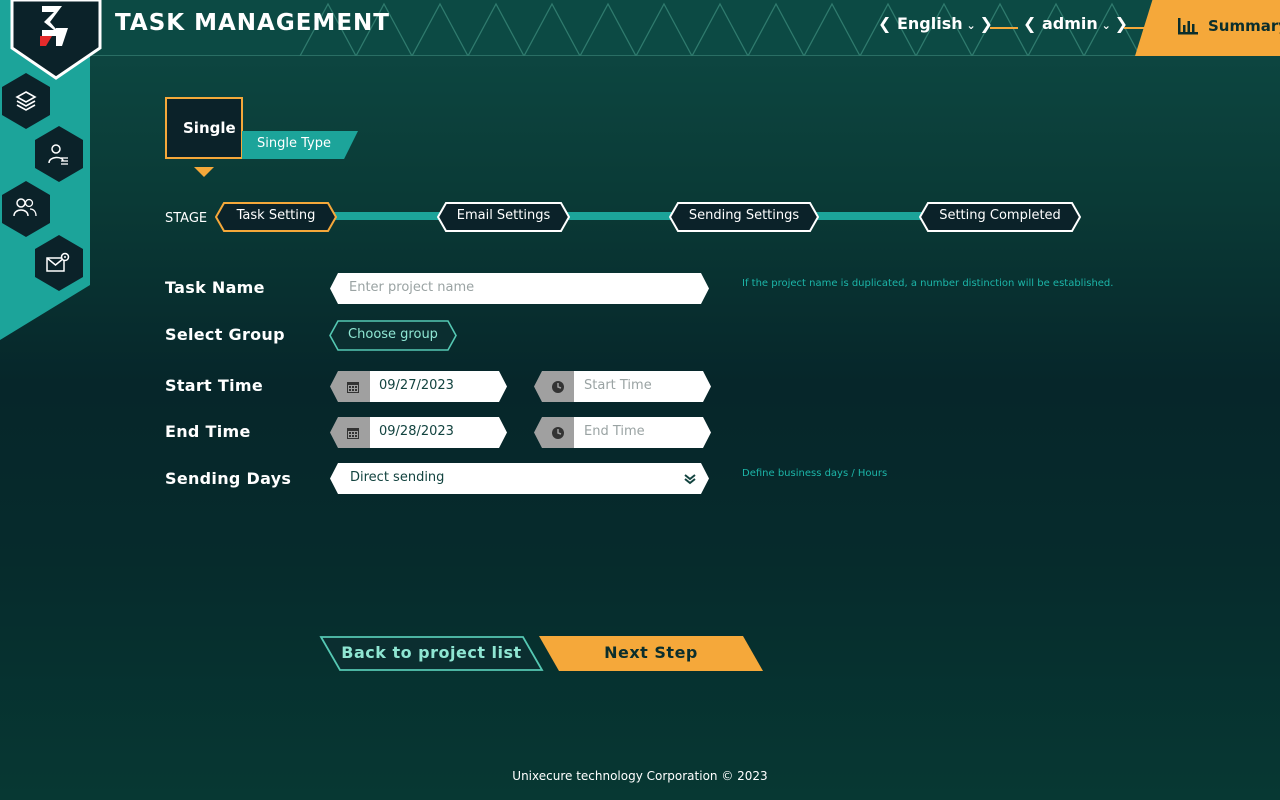 This screenshot has height=800, width=1280. I want to click on start-time-input: Start Time, so click(622, 386).